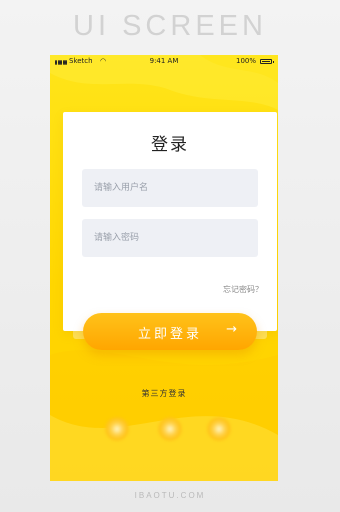 Image resolution: width=340 pixels, height=512 pixels. Describe the element at coordinates (170, 145) in the screenshot. I see `page-title: 登录` at that location.